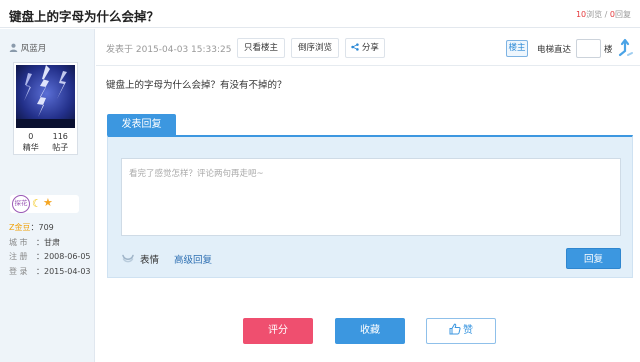 This screenshot has height=362, width=640. What do you see at coordinates (588, 48) in the screenshot?
I see `floor-jump-input` at bounding box center [588, 48].